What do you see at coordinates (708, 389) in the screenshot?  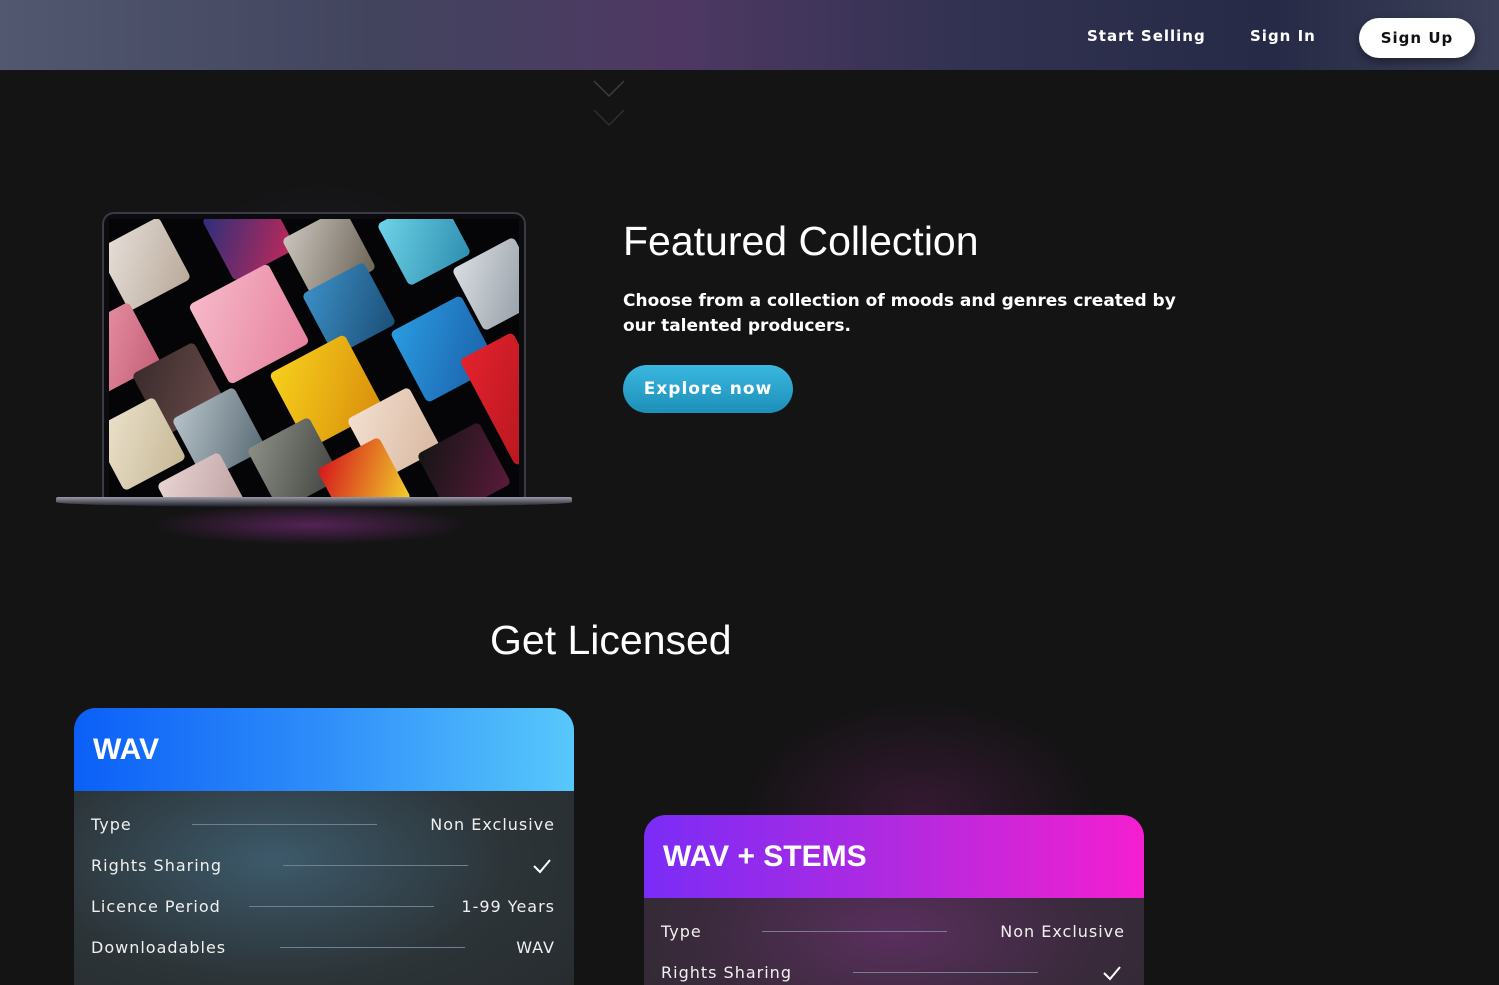 I see `explore-now-button: Explore now` at bounding box center [708, 389].